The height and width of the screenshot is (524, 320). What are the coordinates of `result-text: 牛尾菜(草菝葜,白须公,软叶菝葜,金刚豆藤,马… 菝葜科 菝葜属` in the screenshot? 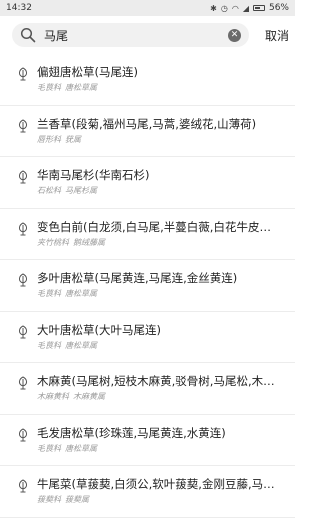 It's located at (166, 485).